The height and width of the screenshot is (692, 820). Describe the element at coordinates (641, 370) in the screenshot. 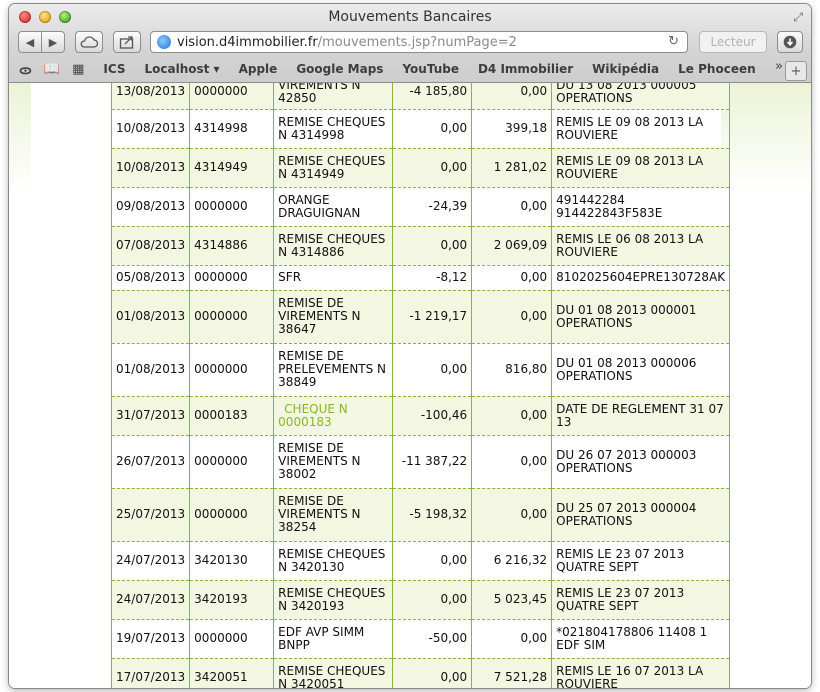

I see `row-info: DU 01 08 2013 000006 OPERATIONS` at that location.